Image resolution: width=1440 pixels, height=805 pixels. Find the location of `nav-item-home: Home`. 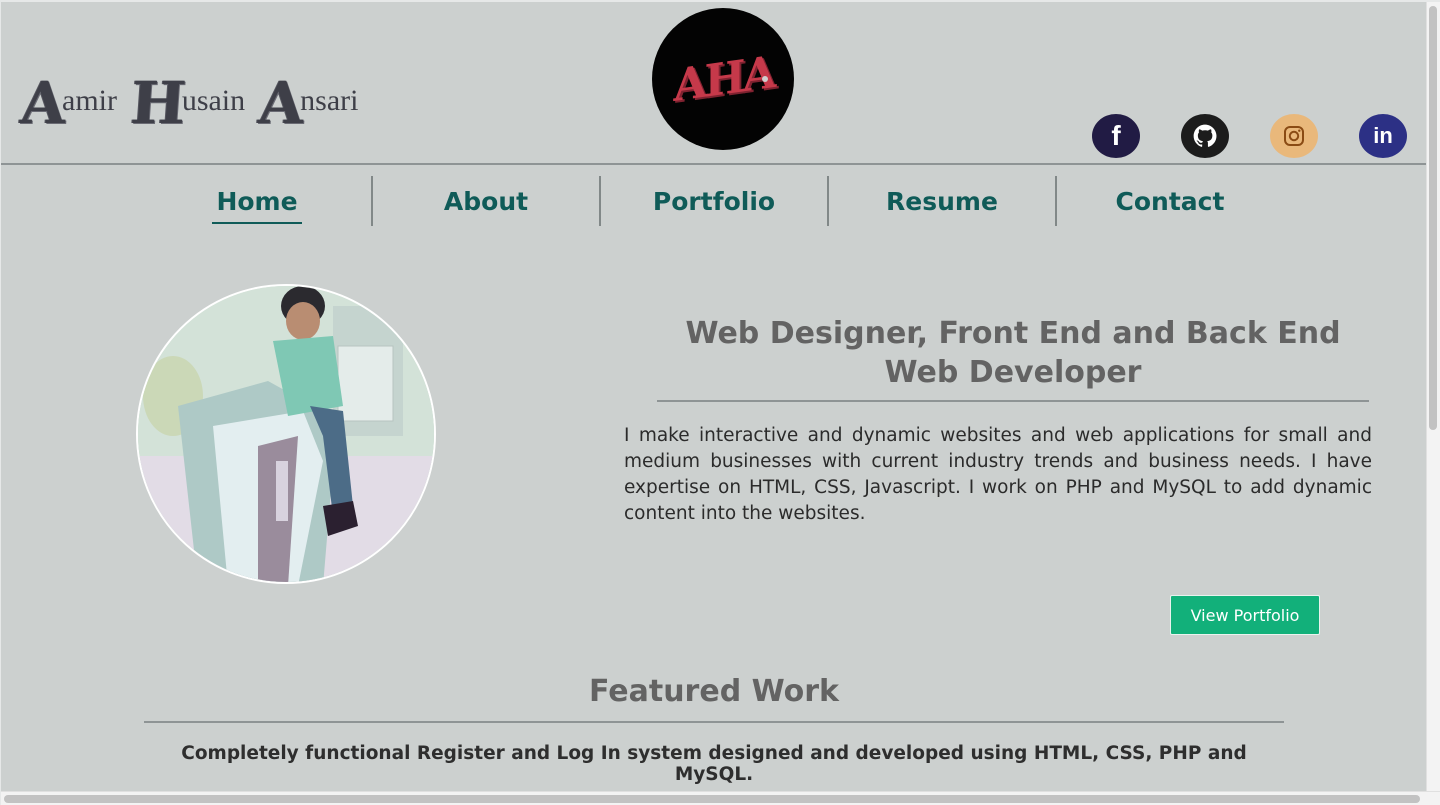

nav-item-home: Home is located at coordinates (257, 201).